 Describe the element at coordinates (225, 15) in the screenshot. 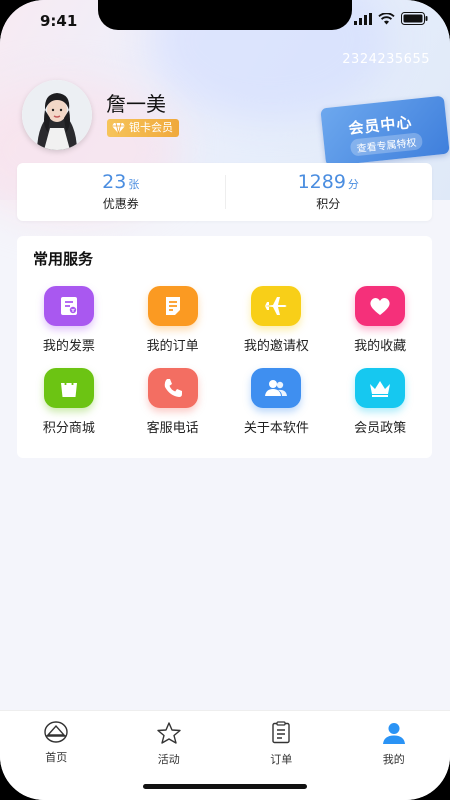

I see `device-notch` at that location.